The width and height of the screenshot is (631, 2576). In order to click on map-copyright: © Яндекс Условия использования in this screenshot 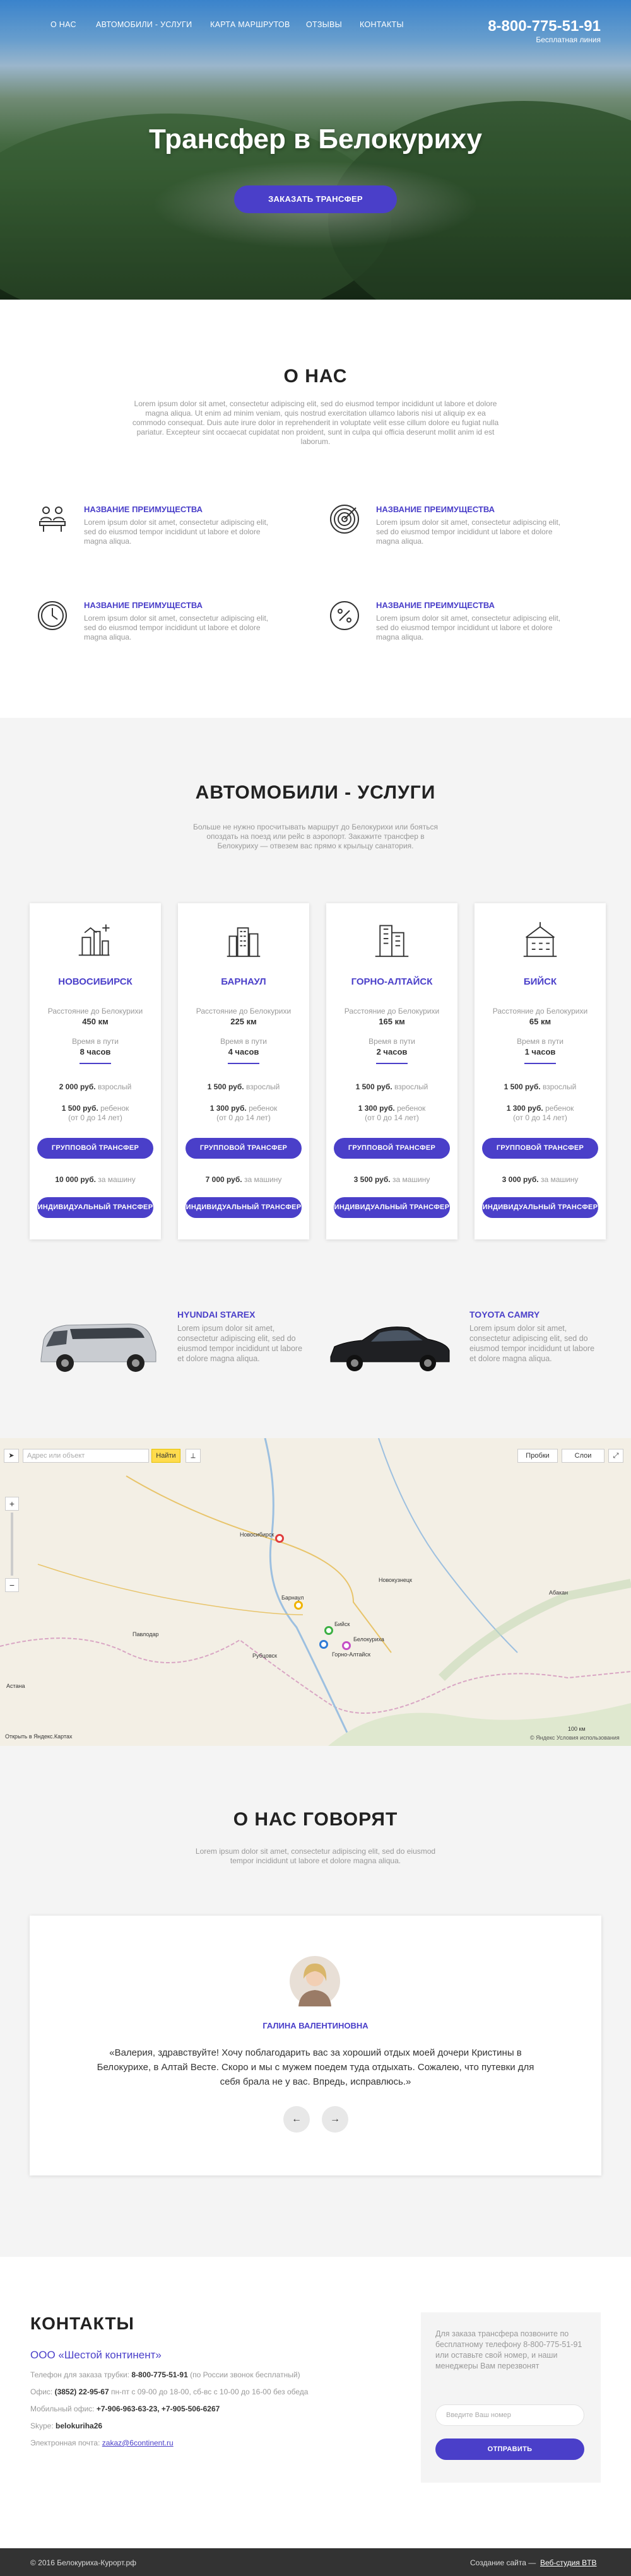, I will do `click(575, 1738)`.